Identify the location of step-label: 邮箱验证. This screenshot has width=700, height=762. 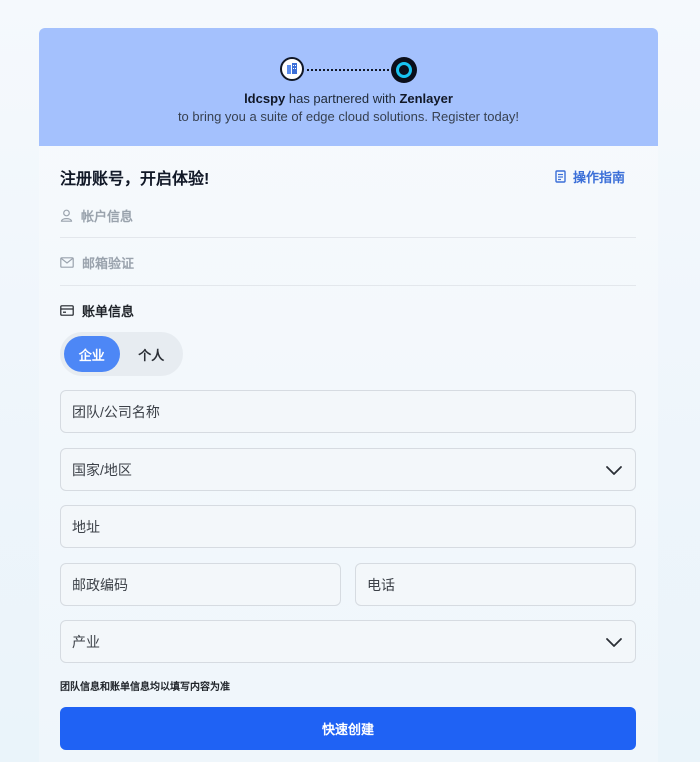
(108, 263).